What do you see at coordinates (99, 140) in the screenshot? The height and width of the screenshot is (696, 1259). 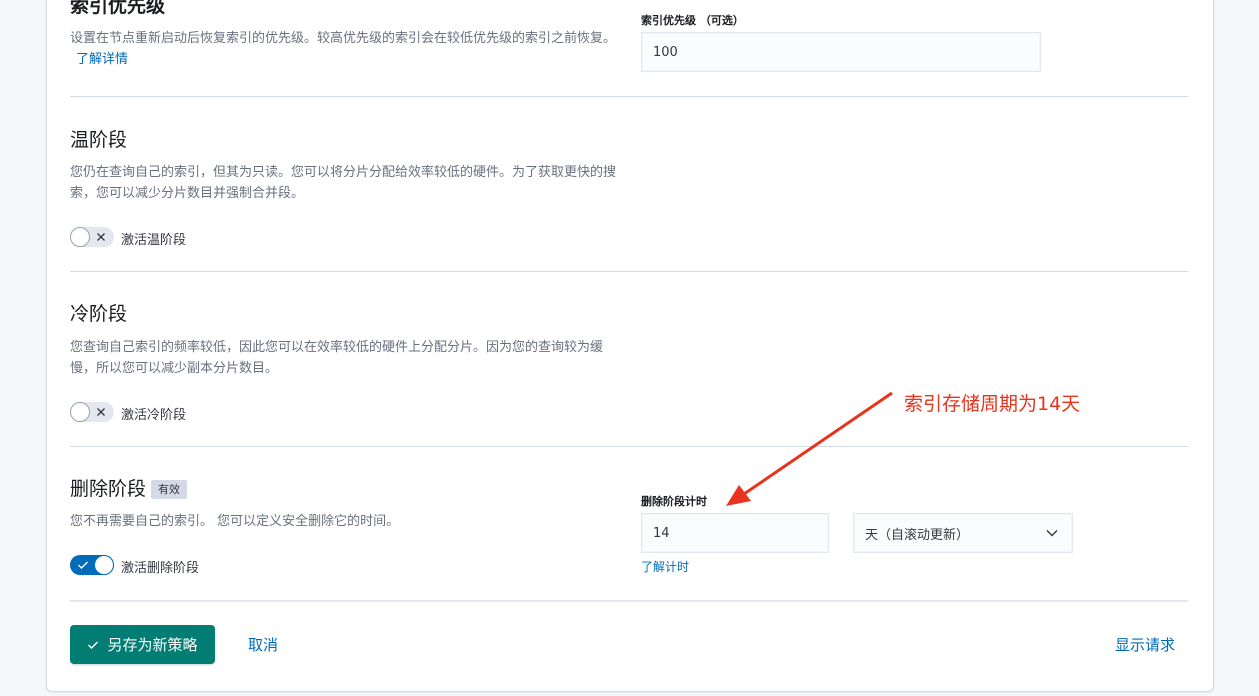 I see `warm-phase-title: 温阶段` at bounding box center [99, 140].